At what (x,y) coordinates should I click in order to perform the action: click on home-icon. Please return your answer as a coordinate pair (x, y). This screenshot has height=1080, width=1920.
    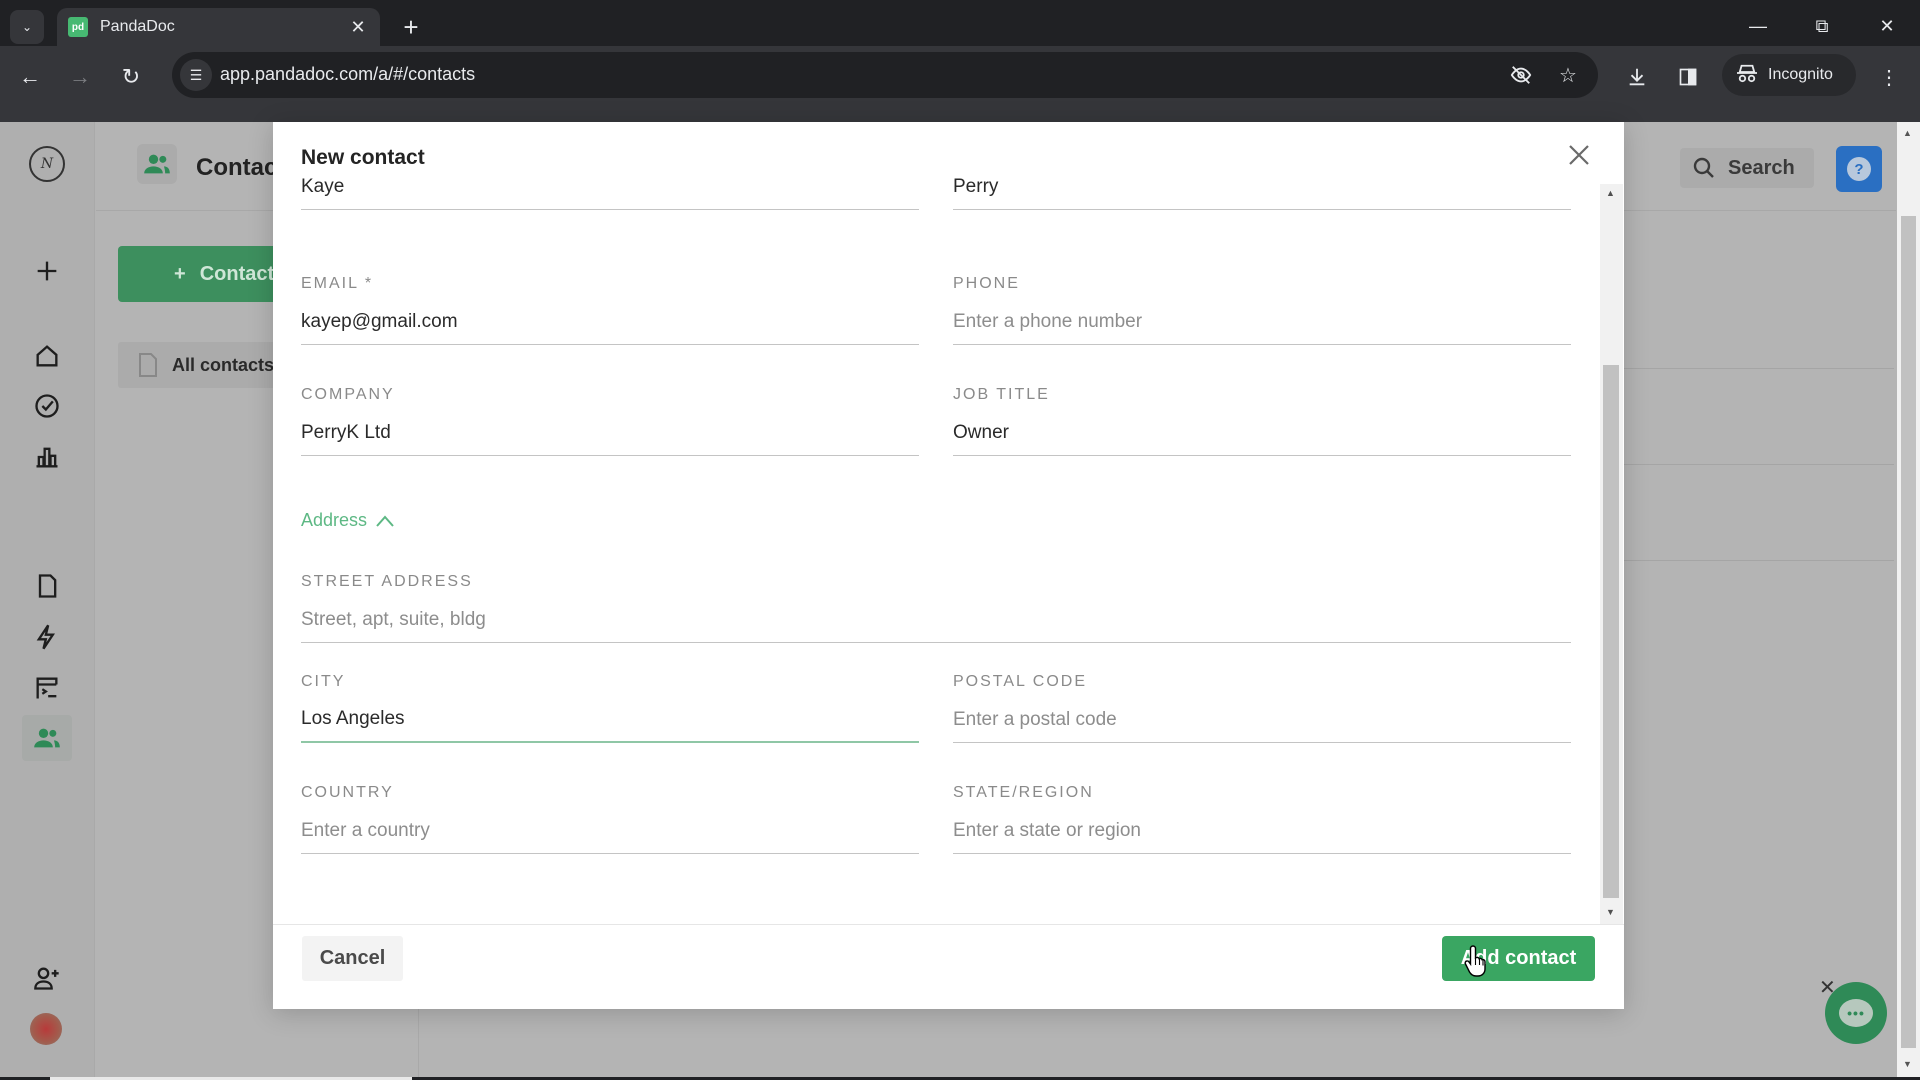
    Looking at the image, I should click on (47, 356).